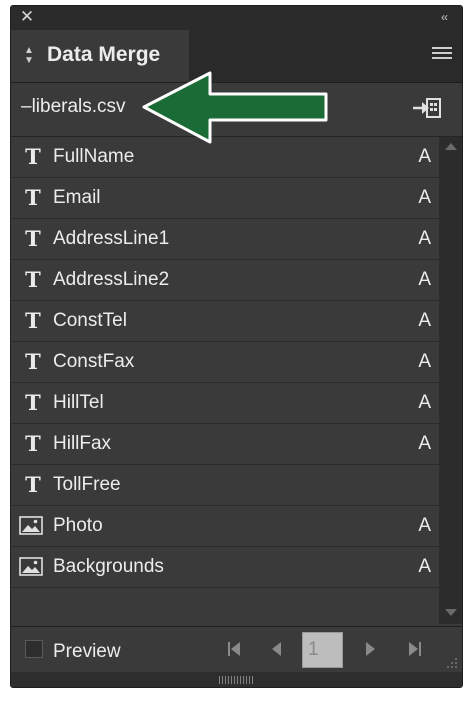 This screenshot has height=701, width=474. What do you see at coordinates (27, 17) in the screenshot?
I see `close-icon: ✕` at bounding box center [27, 17].